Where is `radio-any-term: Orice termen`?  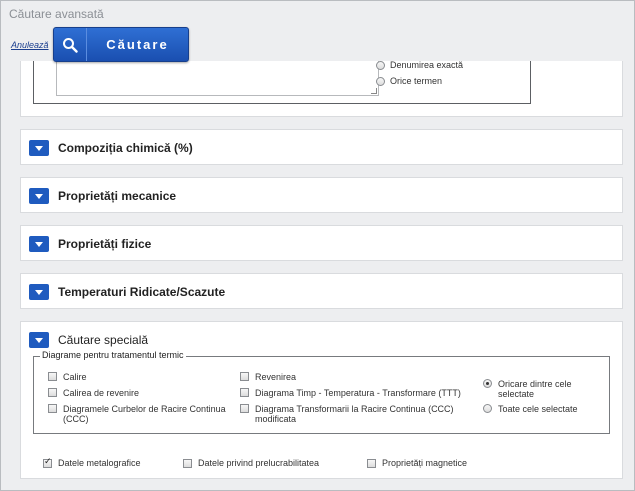 radio-any-term: Orice termen is located at coordinates (409, 81).